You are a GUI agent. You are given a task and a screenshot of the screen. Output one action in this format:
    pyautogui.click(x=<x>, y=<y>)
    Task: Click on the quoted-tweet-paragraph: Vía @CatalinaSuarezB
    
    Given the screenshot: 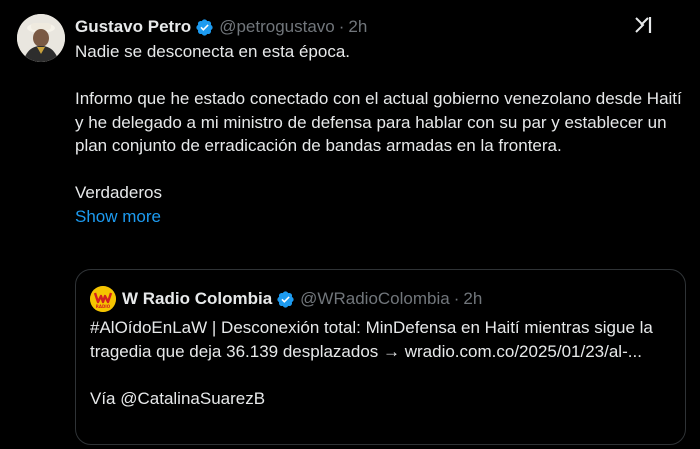 What is the action you would take?
    pyautogui.click(x=178, y=398)
    